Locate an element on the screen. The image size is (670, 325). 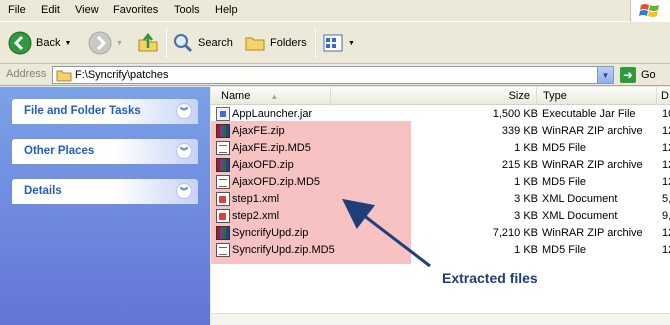
forward-dropdown-icon: ▼ is located at coordinates (119, 43).